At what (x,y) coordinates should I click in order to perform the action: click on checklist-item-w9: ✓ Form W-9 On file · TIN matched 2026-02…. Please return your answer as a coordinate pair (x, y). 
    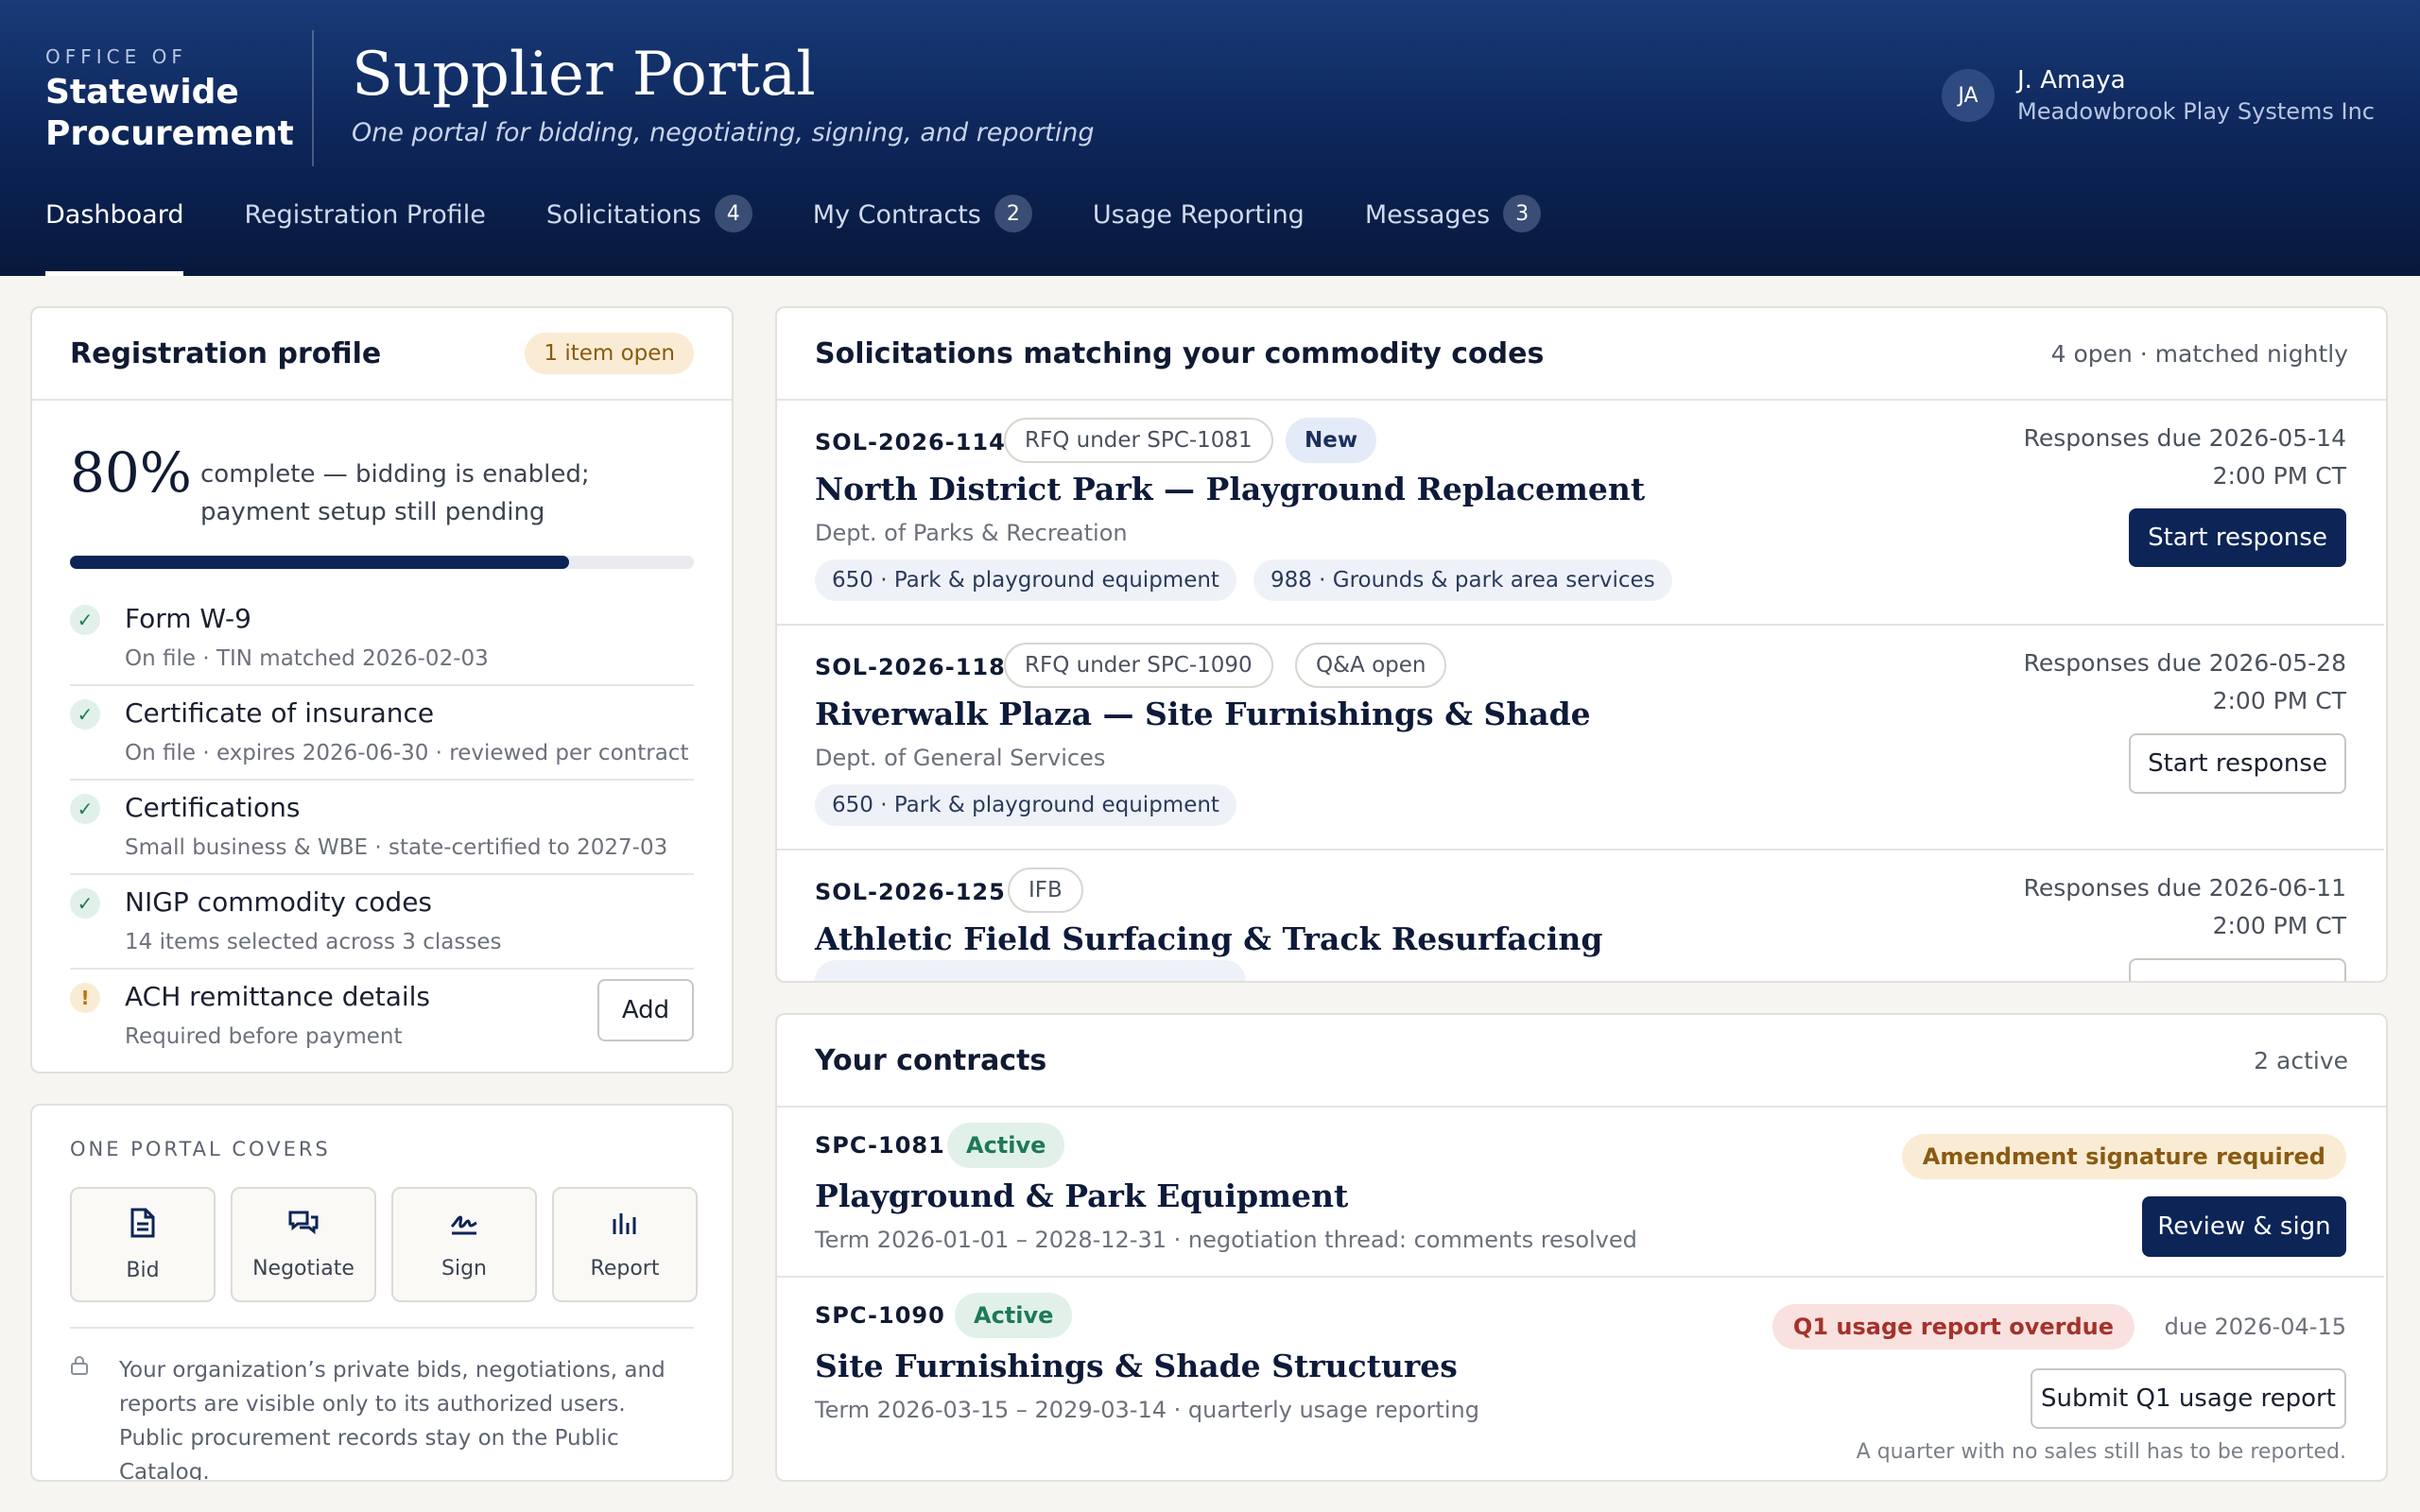
    Looking at the image, I should click on (382, 639).